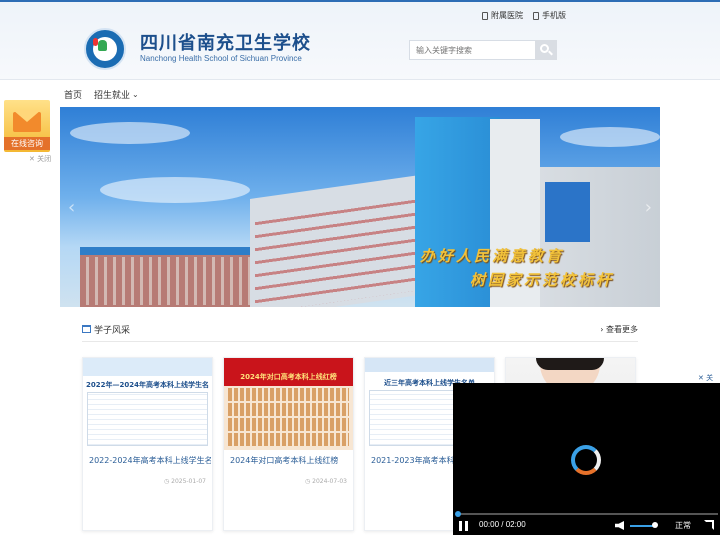  I want to click on search-box, so click(483, 50).